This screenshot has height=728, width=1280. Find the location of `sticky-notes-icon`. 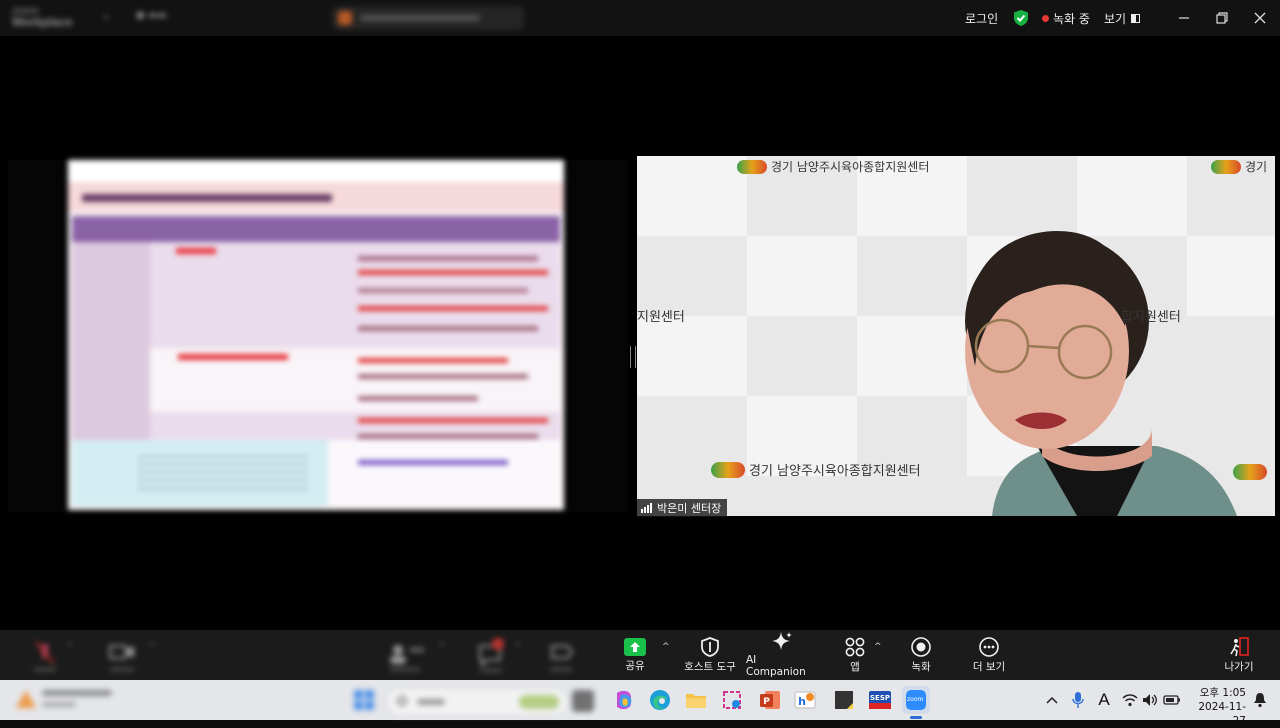

sticky-notes-icon is located at coordinates (844, 700).